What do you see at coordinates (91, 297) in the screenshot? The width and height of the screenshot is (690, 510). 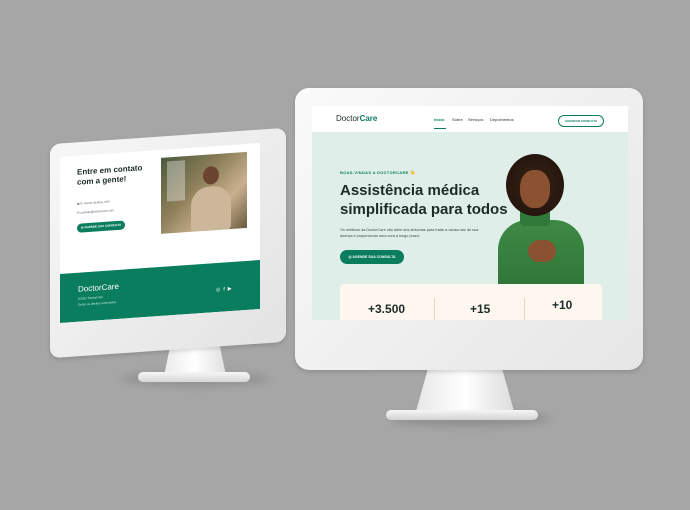 I see `footer-copyright: ©2022 DoctorCare` at bounding box center [91, 297].